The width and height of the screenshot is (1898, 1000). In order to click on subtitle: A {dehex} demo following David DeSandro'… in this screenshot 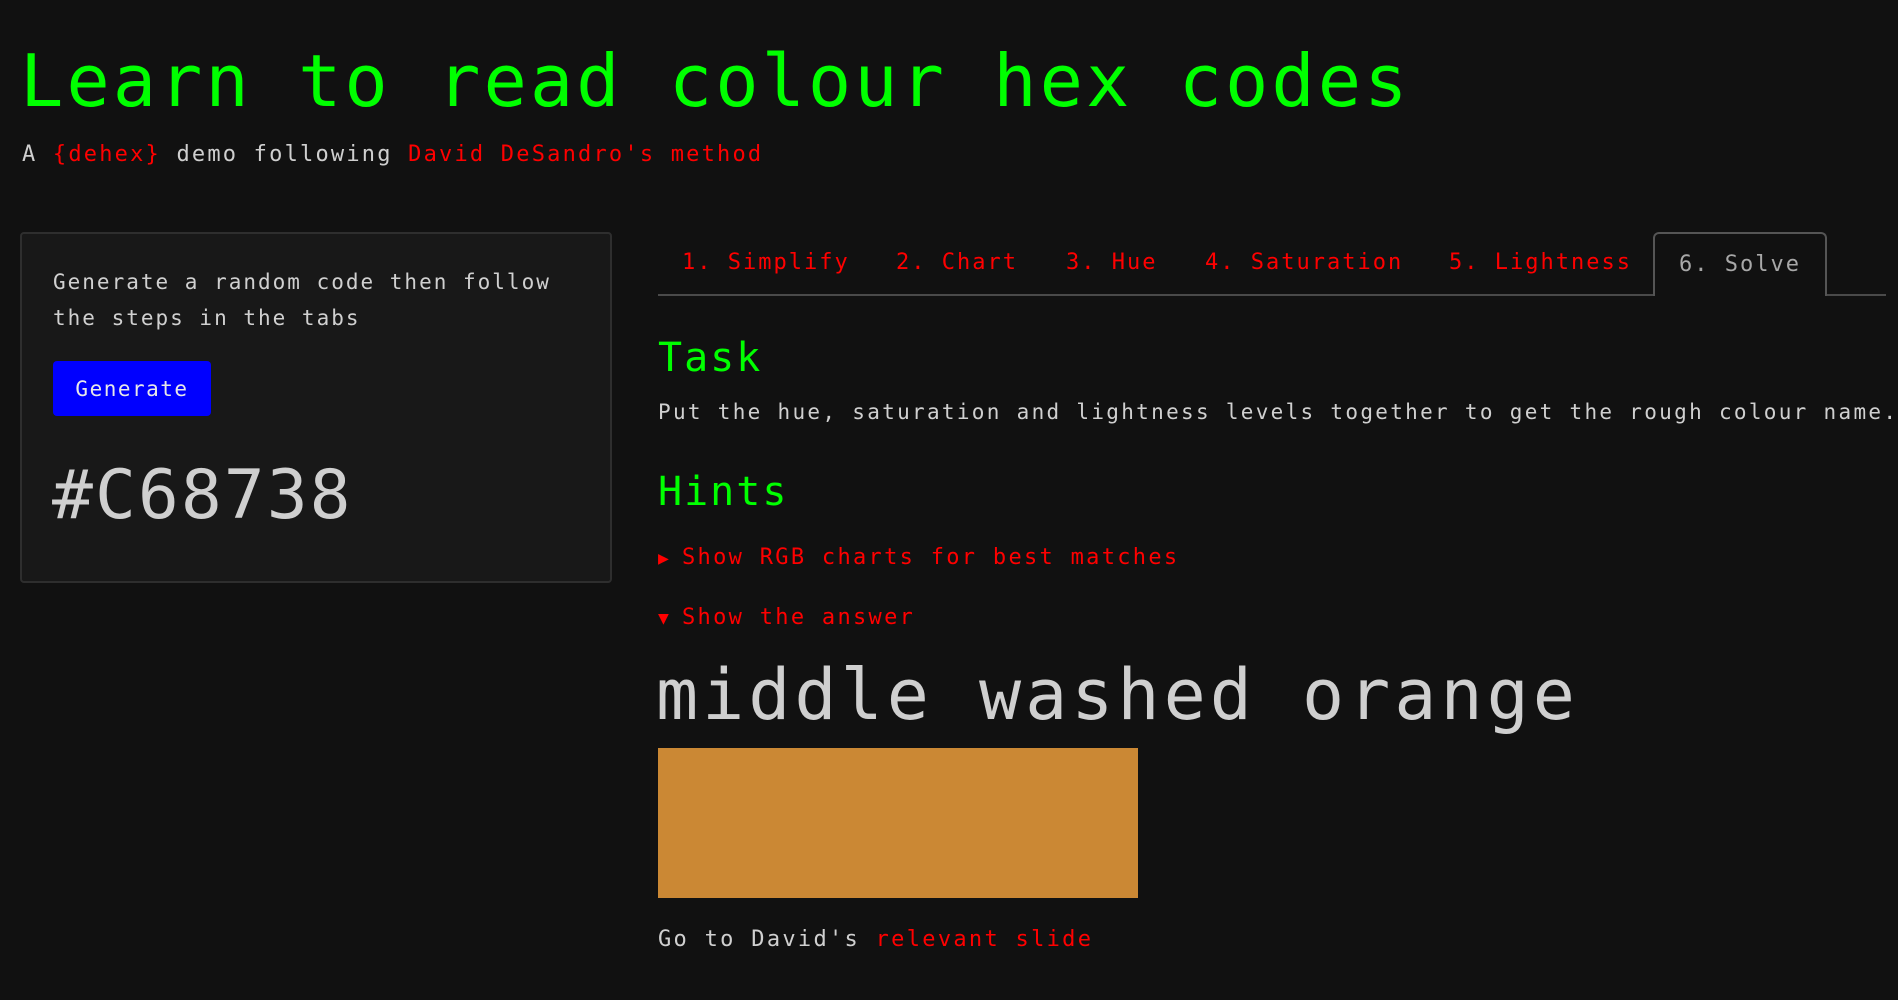, I will do `click(392, 155)`.